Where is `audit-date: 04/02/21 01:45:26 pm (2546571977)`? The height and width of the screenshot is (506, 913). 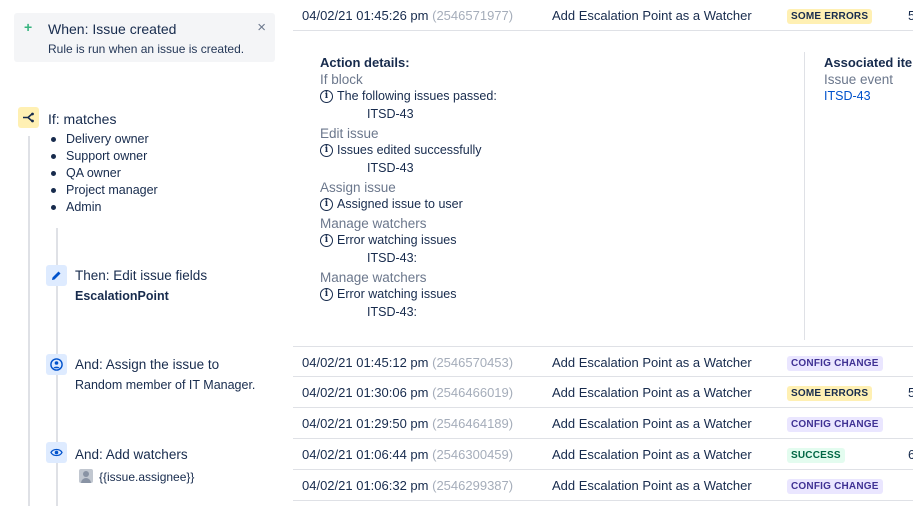 audit-date: 04/02/21 01:45:26 pm (2546571977) is located at coordinates (408, 15).